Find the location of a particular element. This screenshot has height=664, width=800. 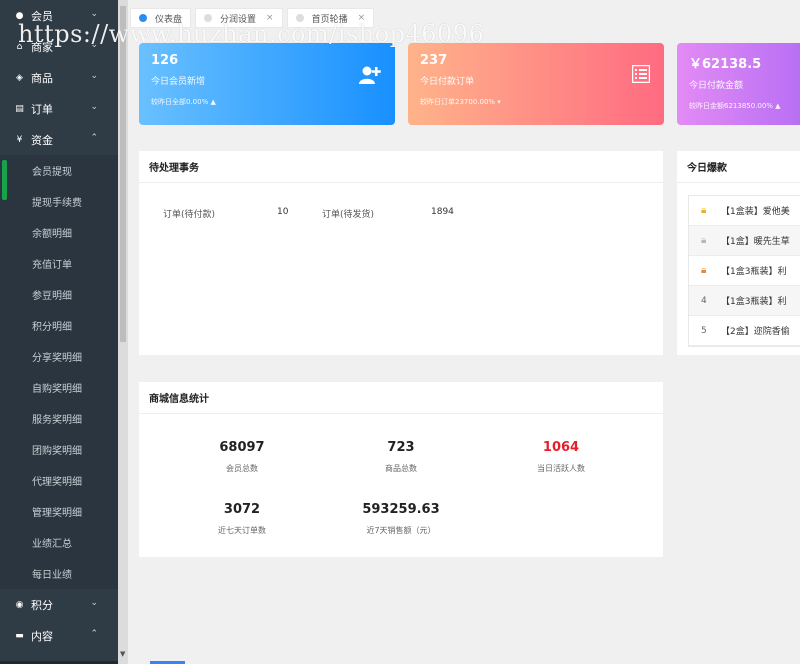

sidebar-subitem-group-reward: 团购奖明细 is located at coordinates (59, 449).